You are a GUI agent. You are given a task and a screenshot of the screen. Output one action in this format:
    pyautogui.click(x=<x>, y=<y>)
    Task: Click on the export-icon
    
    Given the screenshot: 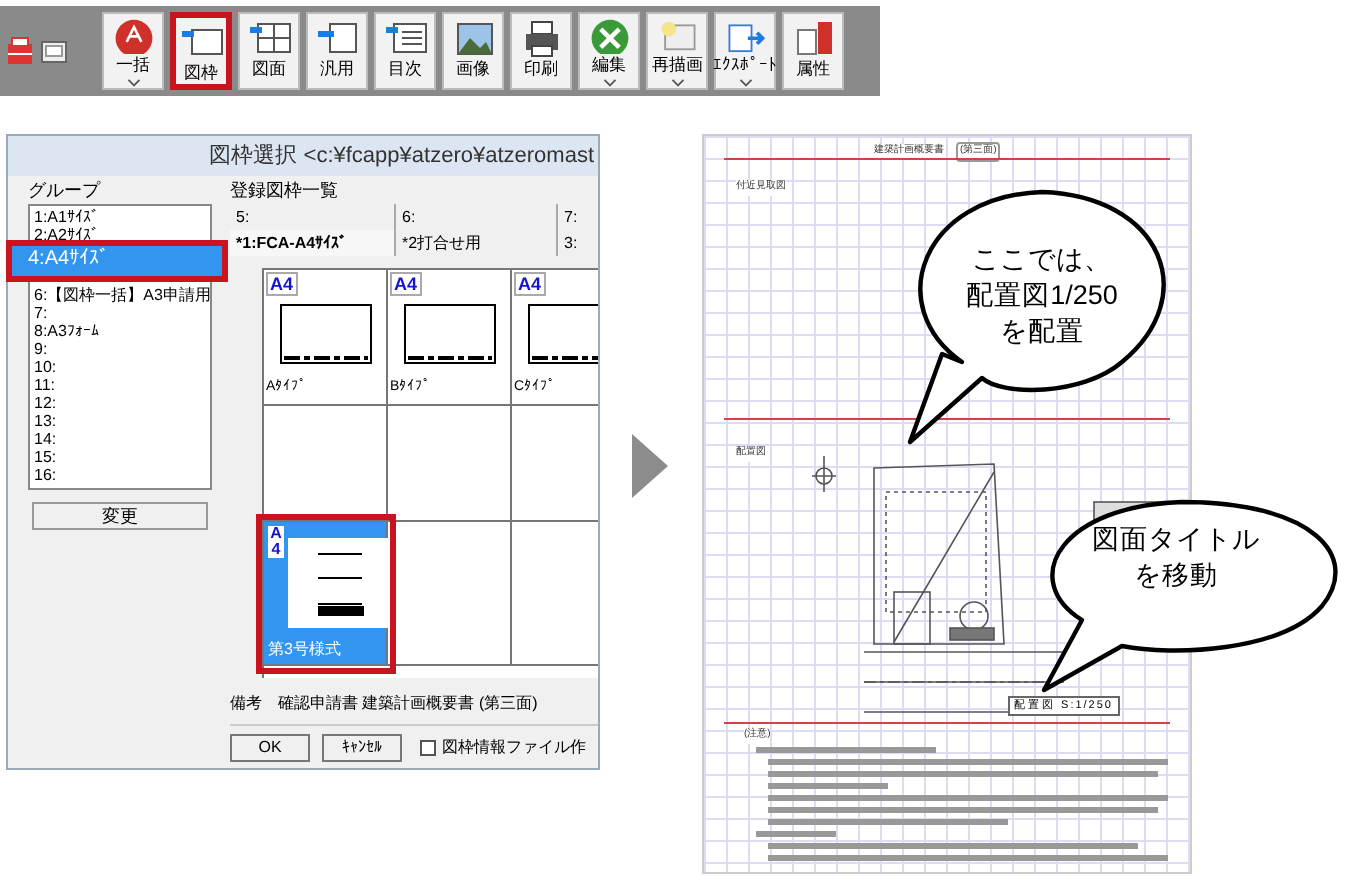 What is the action you would take?
    pyautogui.click(x=745, y=36)
    